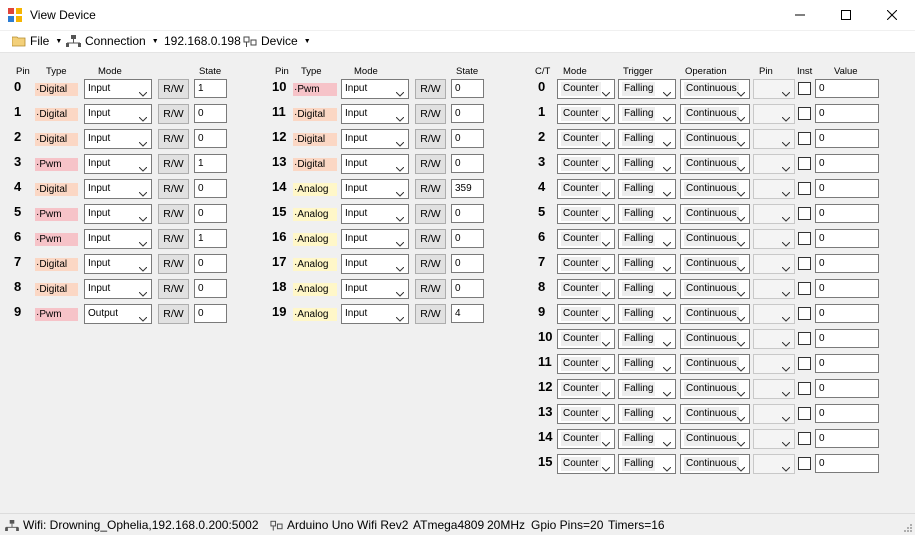 This screenshot has height=535, width=915. I want to click on minimize-button, so click(800, 15).